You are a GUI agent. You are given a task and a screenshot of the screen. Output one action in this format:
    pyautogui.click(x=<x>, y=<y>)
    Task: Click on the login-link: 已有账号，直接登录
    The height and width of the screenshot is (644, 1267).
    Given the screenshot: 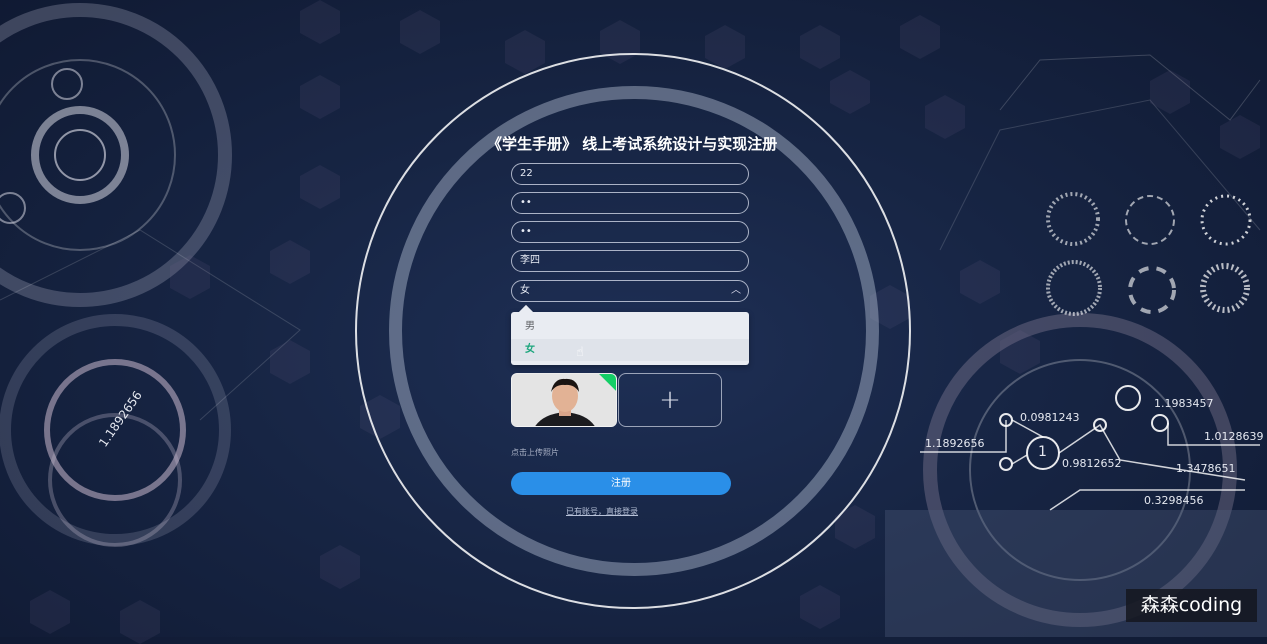 What is the action you would take?
    pyautogui.click(x=602, y=511)
    